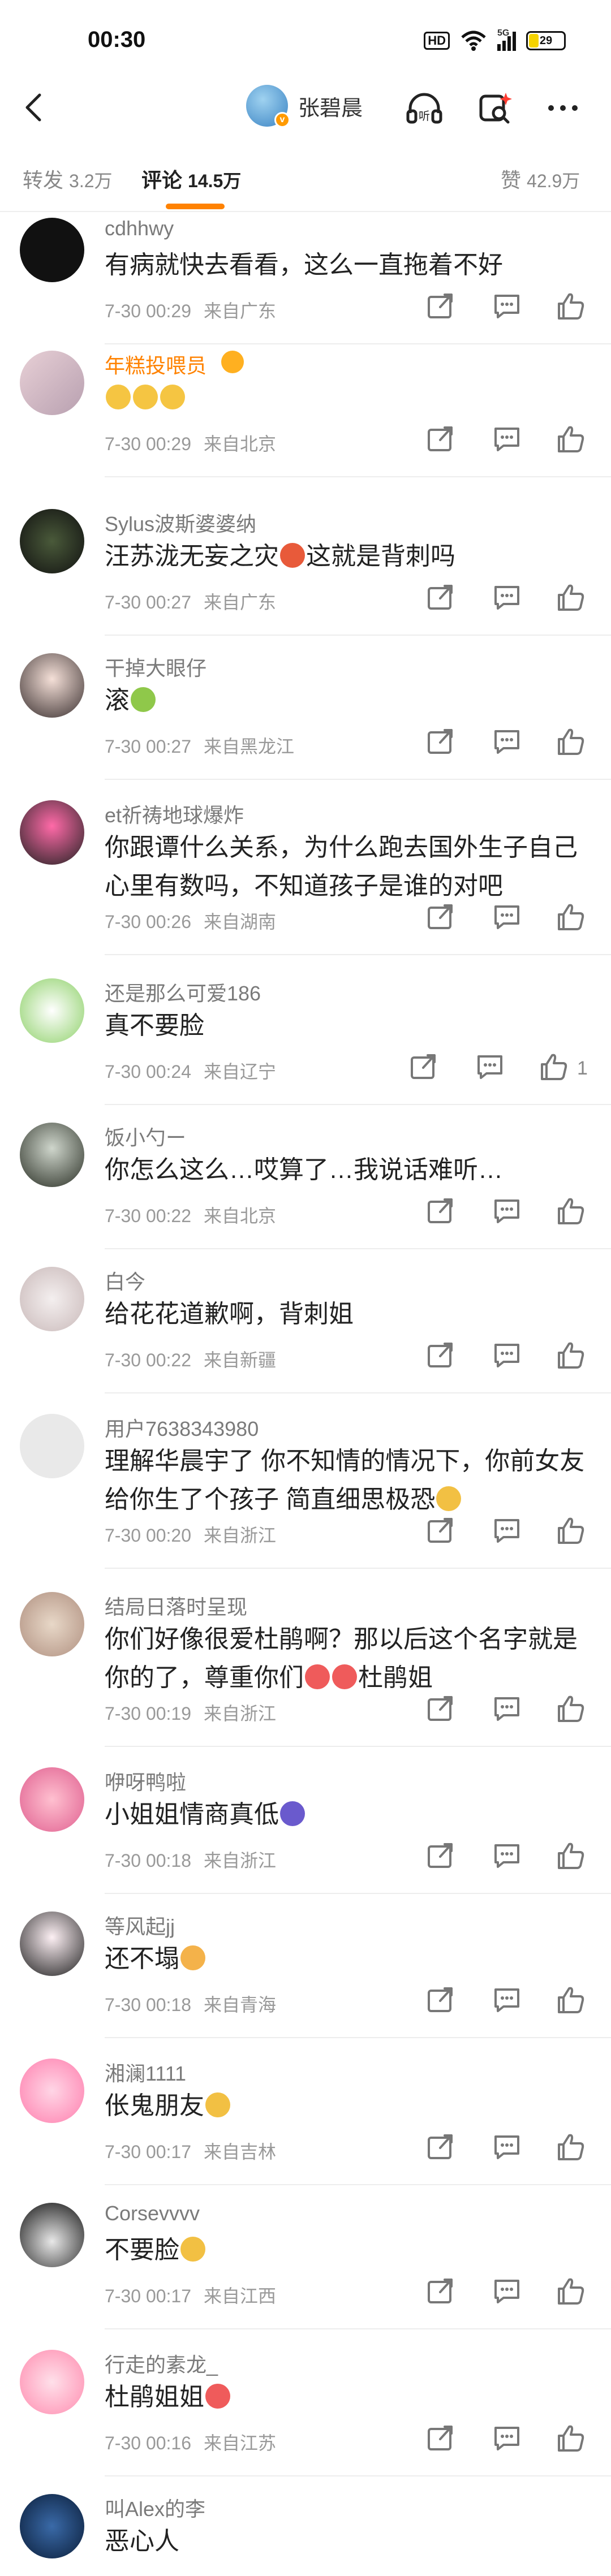 This screenshot has height=2576, width=611. I want to click on status-bar: 00:30 HD 5G 29, so click(305, 37).